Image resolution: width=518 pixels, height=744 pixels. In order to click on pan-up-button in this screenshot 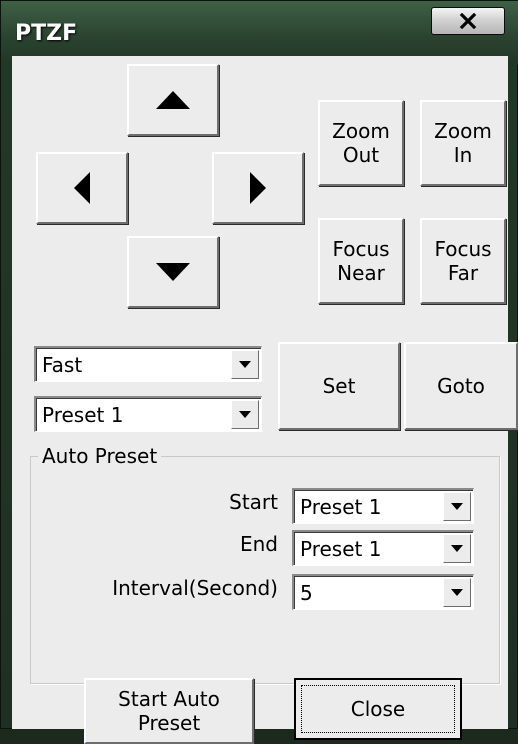, I will do `click(173, 100)`.